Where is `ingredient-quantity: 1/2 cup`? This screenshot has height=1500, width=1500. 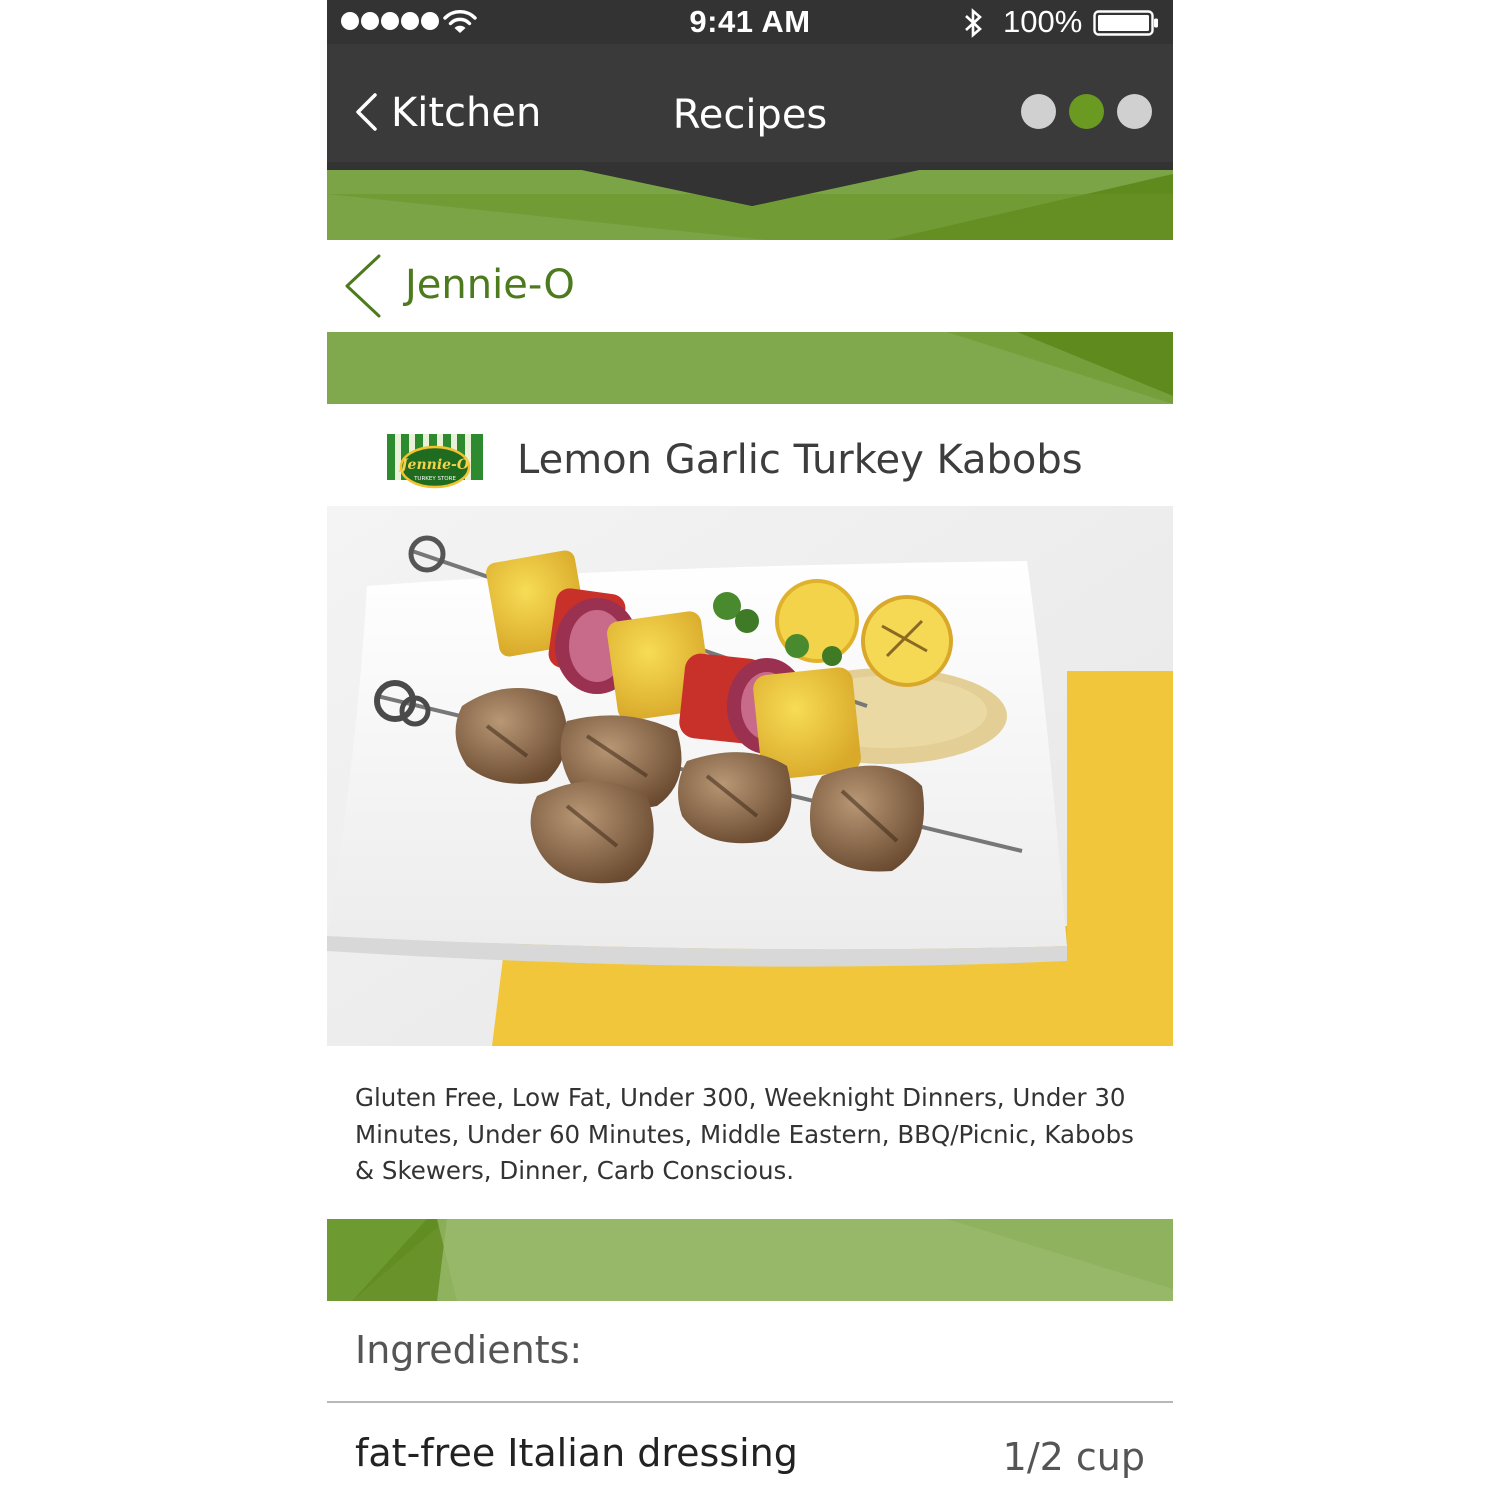 ingredient-quantity: 1/2 cup is located at coordinates (1073, 1457).